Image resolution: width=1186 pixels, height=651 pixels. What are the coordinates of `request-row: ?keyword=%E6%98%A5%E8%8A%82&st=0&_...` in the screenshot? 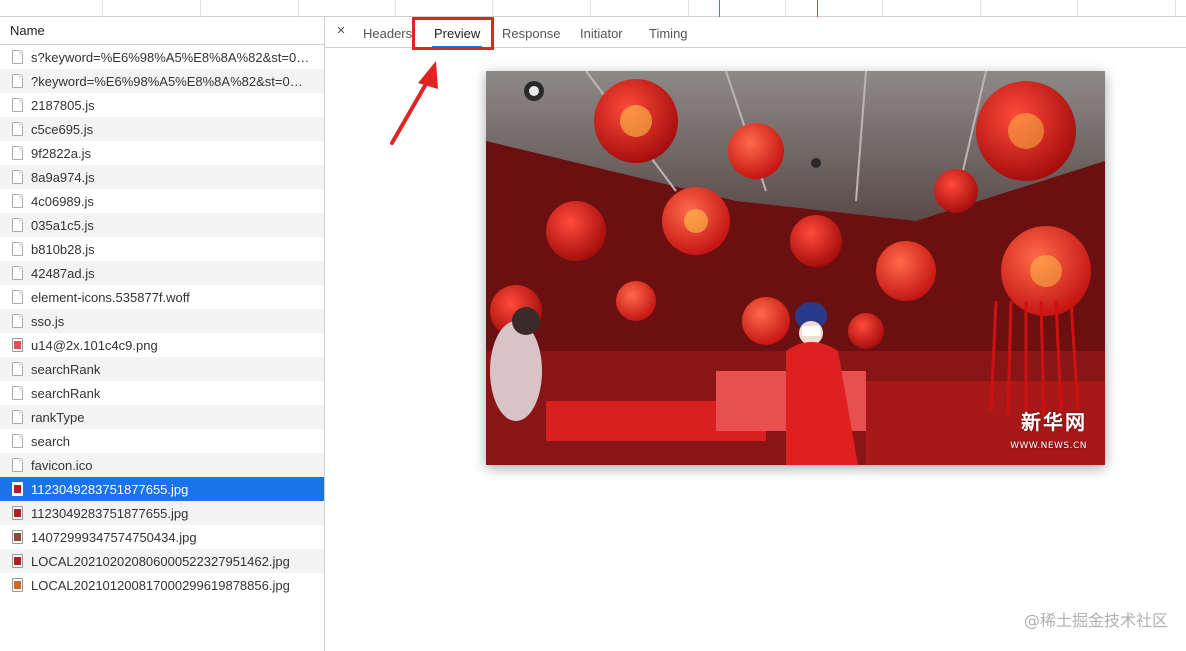 It's located at (162, 81).